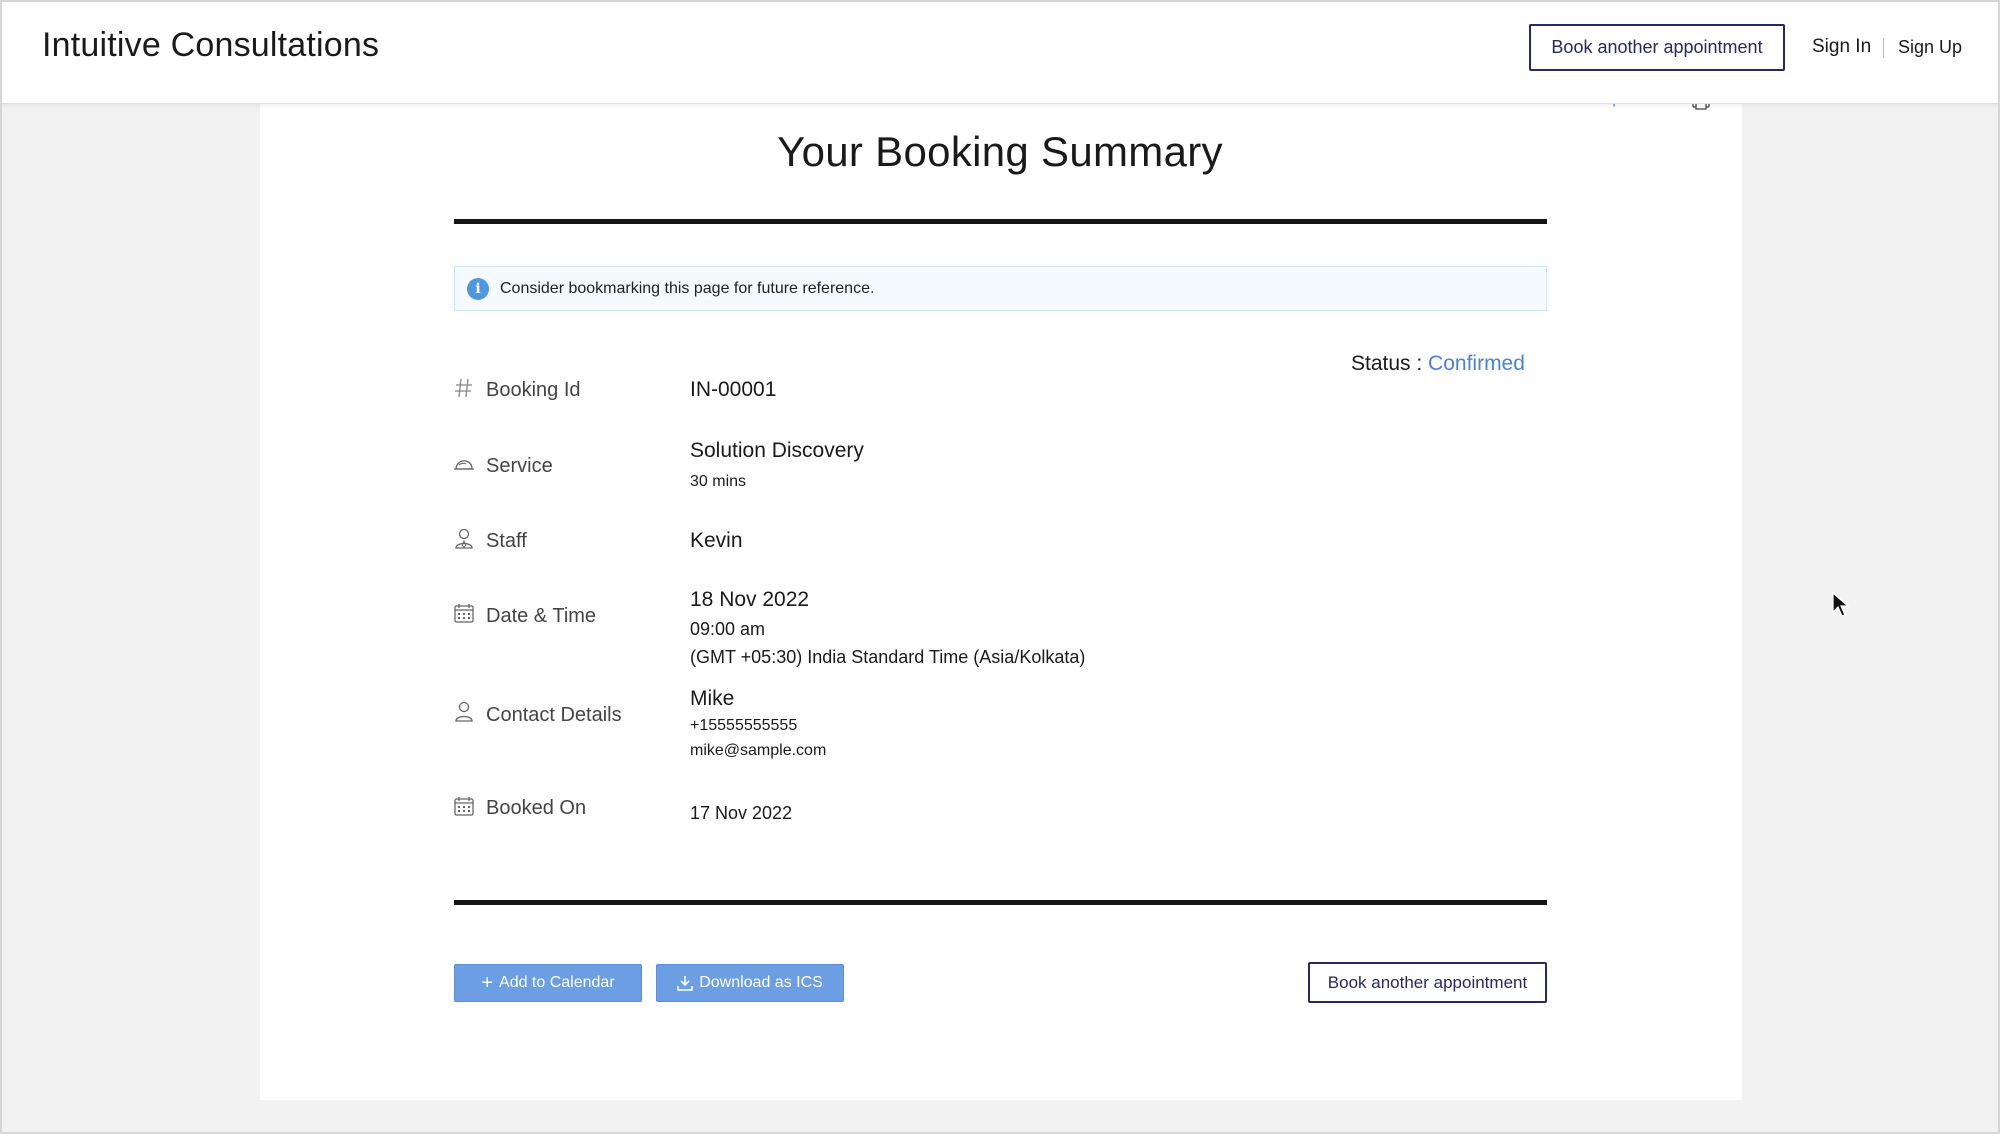  What do you see at coordinates (554, 715) in the screenshot?
I see `contact-label: Contact Details` at bounding box center [554, 715].